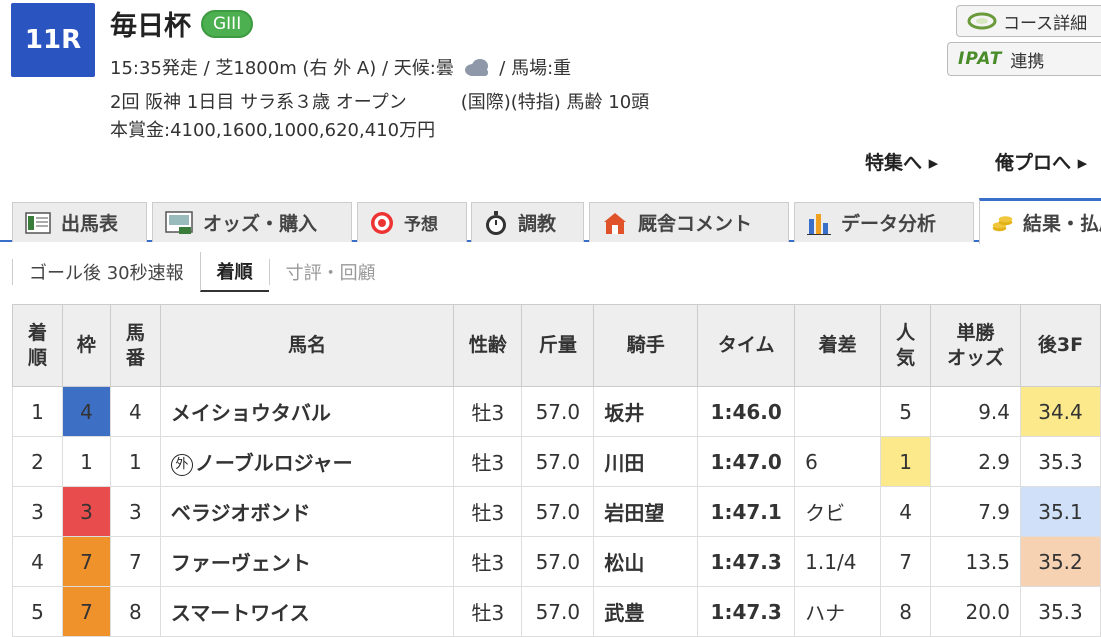 This screenshot has height=637, width=1101. I want to click on result-subtabs: ゴール後 30秒速報 着順 寸評・回顧, so click(202, 272).